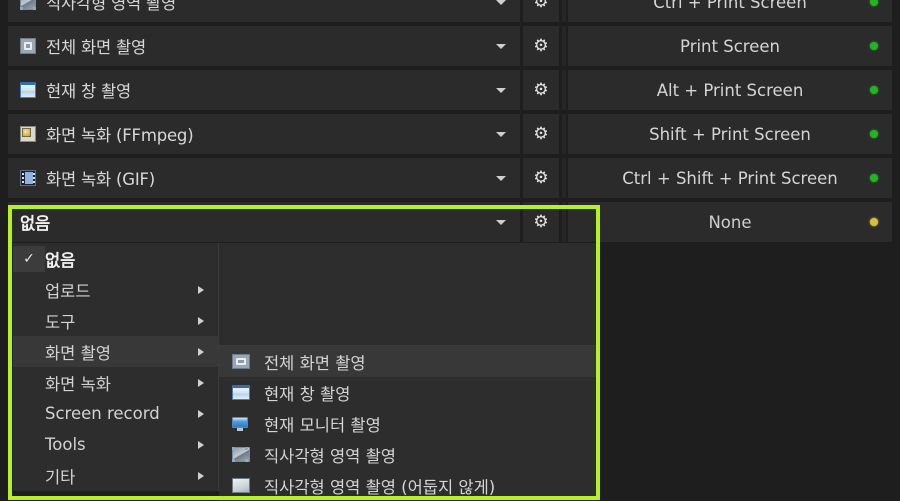 This screenshot has width=900, height=501. What do you see at coordinates (730, 134) in the screenshot?
I see `hotkey-button-3: Shift + Print Screen` at bounding box center [730, 134].